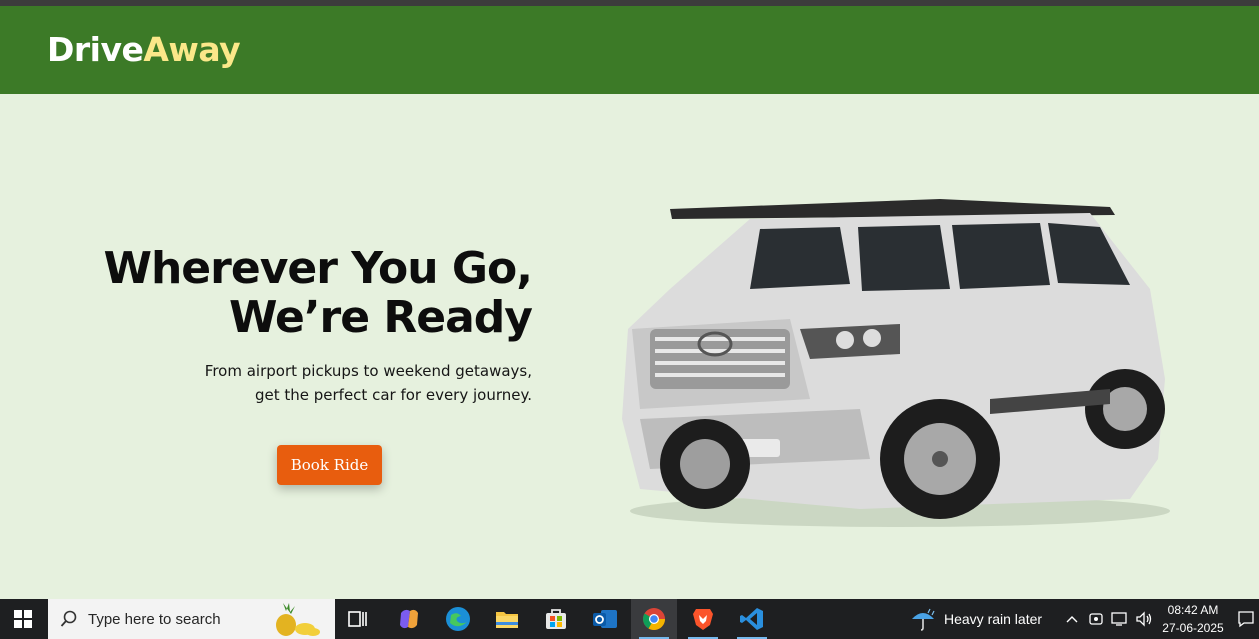 The width and height of the screenshot is (1259, 639). What do you see at coordinates (393, 395) in the screenshot?
I see `hero-subtitle-line2: get the perfect car for every journey.` at bounding box center [393, 395].